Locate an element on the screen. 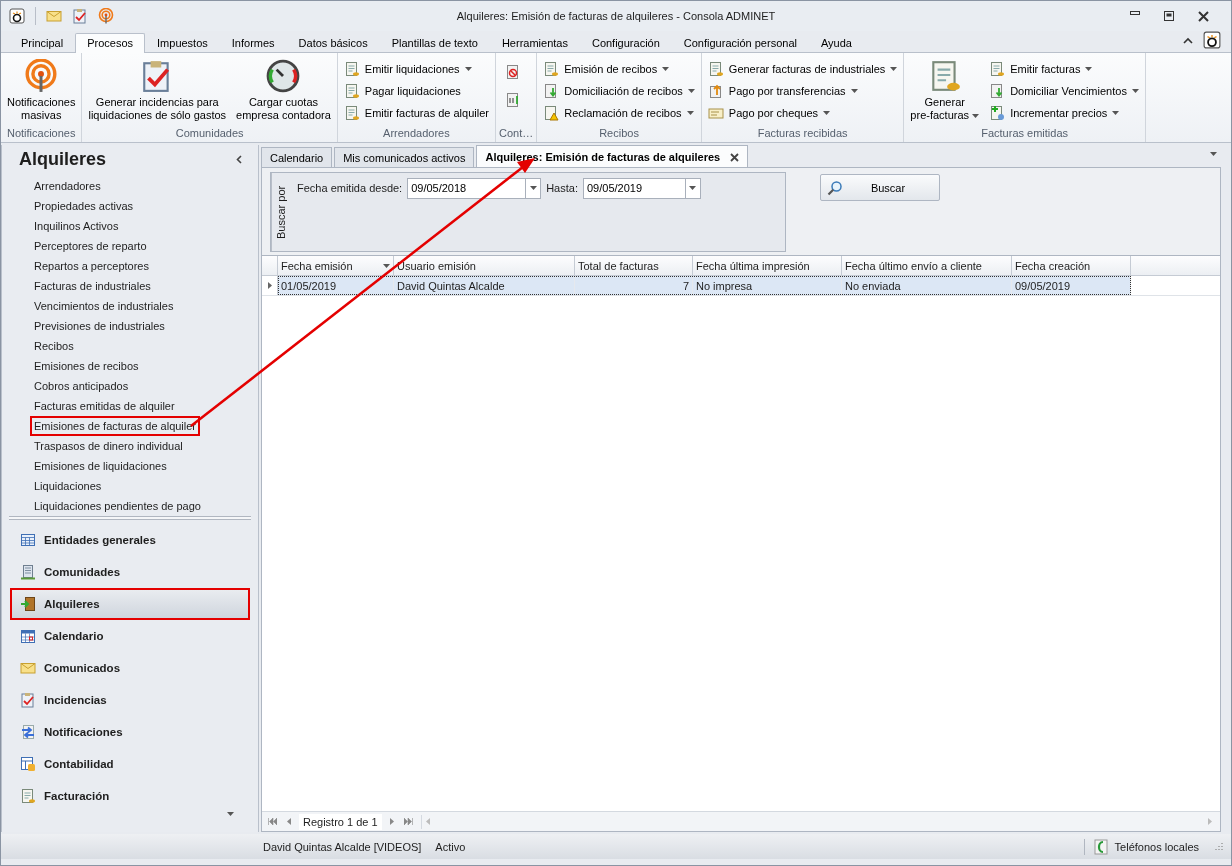  sidebar-link: Recibos is located at coordinates (54, 346).